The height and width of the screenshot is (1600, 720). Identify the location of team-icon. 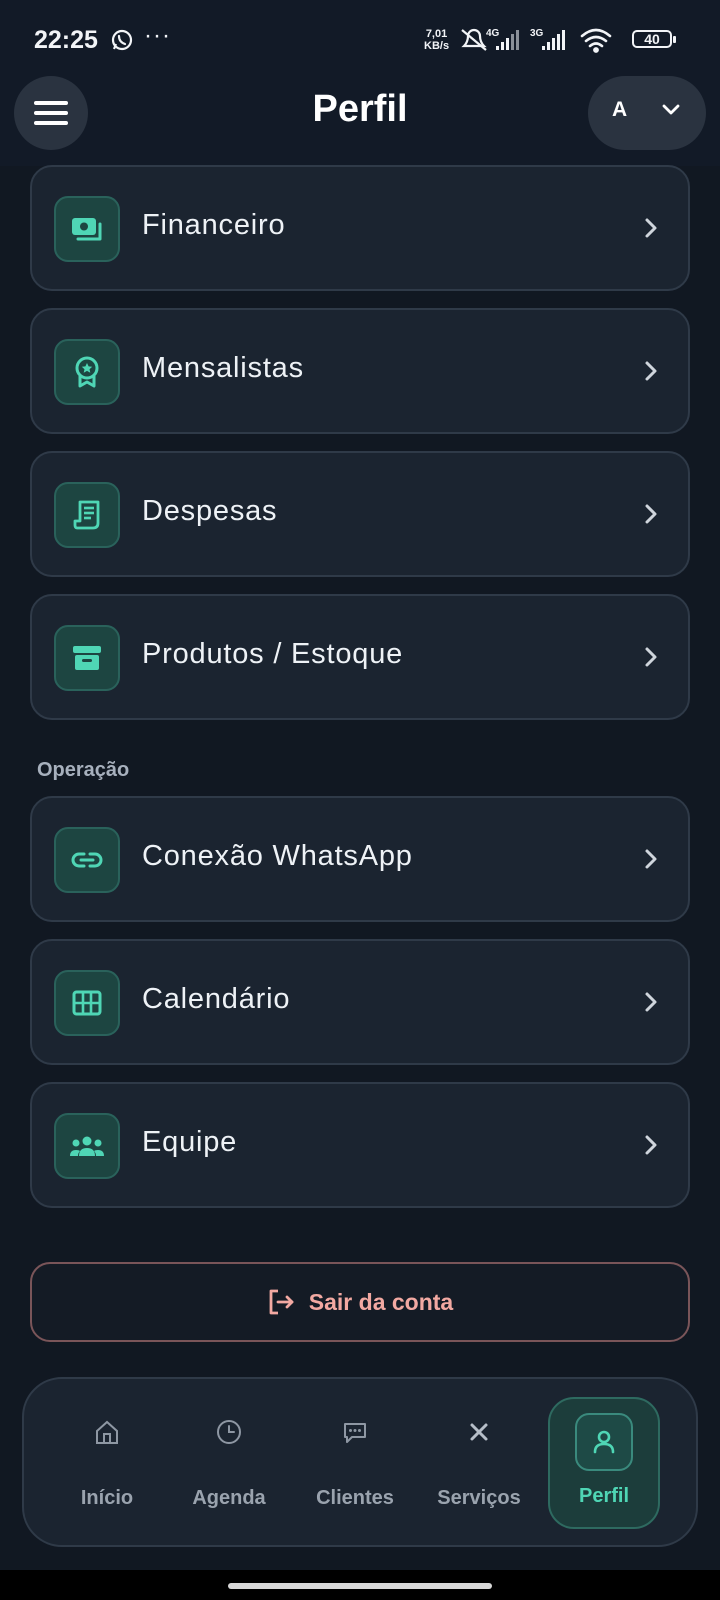
(87, 1146).